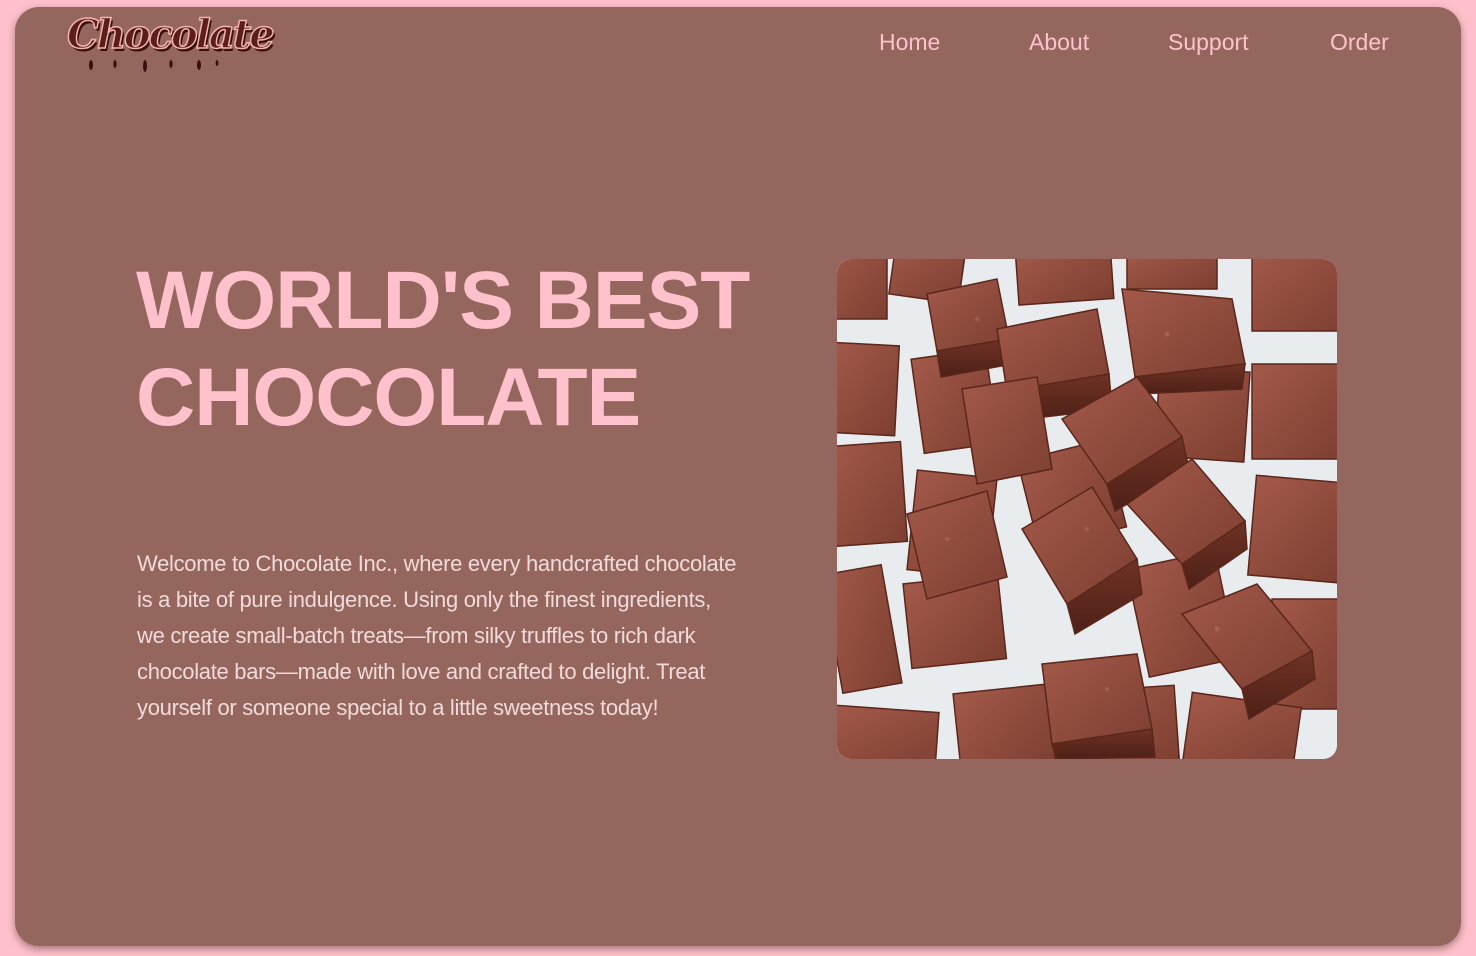 The width and height of the screenshot is (1476, 956). I want to click on main-nav: Home About Support Order, so click(738, 44).